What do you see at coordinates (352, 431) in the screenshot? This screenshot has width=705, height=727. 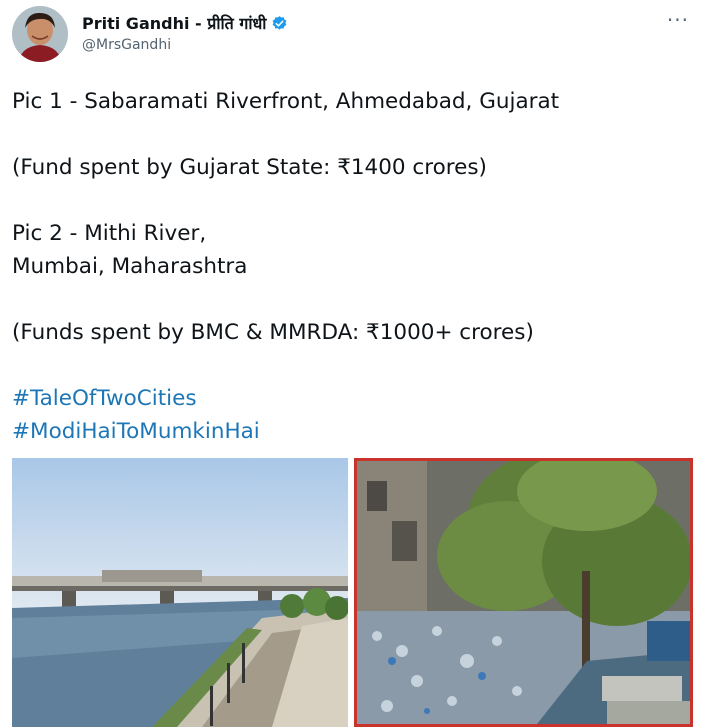 I see `hashtag-link: #ModiHaiToMumkinHai` at bounding box center [352, 431].